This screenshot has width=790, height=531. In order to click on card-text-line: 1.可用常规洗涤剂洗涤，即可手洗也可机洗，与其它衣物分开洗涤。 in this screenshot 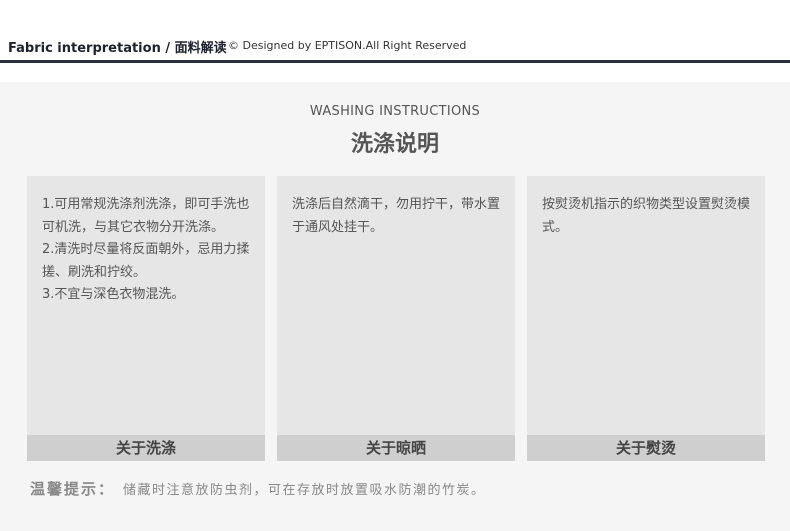, I will do `click(146, 216)`.